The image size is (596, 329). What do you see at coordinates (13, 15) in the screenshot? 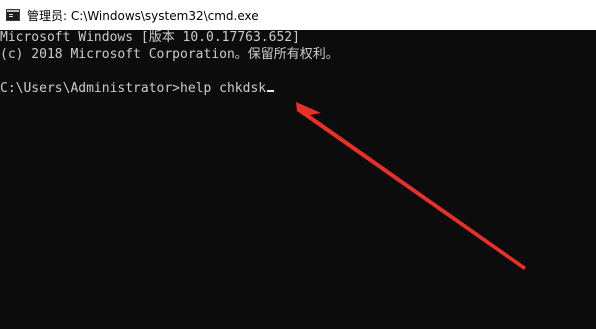
I see `cmd-icon` at bounding box center [13, 15].